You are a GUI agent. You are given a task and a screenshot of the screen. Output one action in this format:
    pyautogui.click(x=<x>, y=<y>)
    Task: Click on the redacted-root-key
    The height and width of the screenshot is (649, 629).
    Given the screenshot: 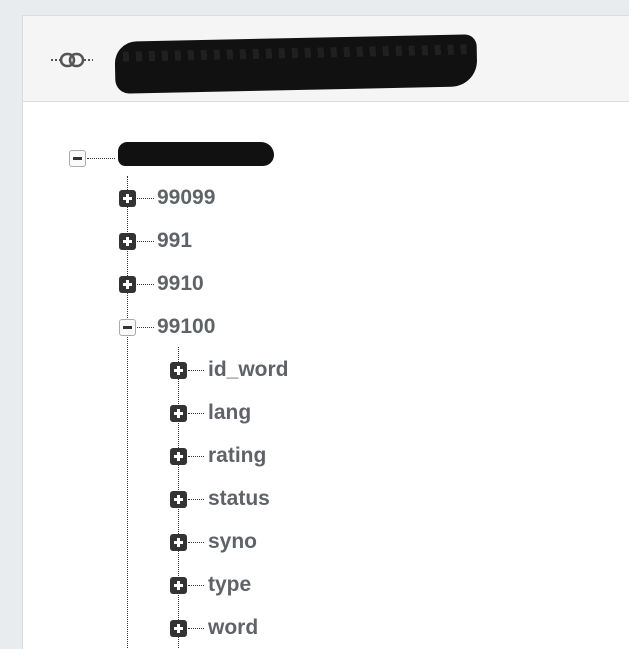 What is the action you would take?
    pyautogui.click(x=196, y=154)
    